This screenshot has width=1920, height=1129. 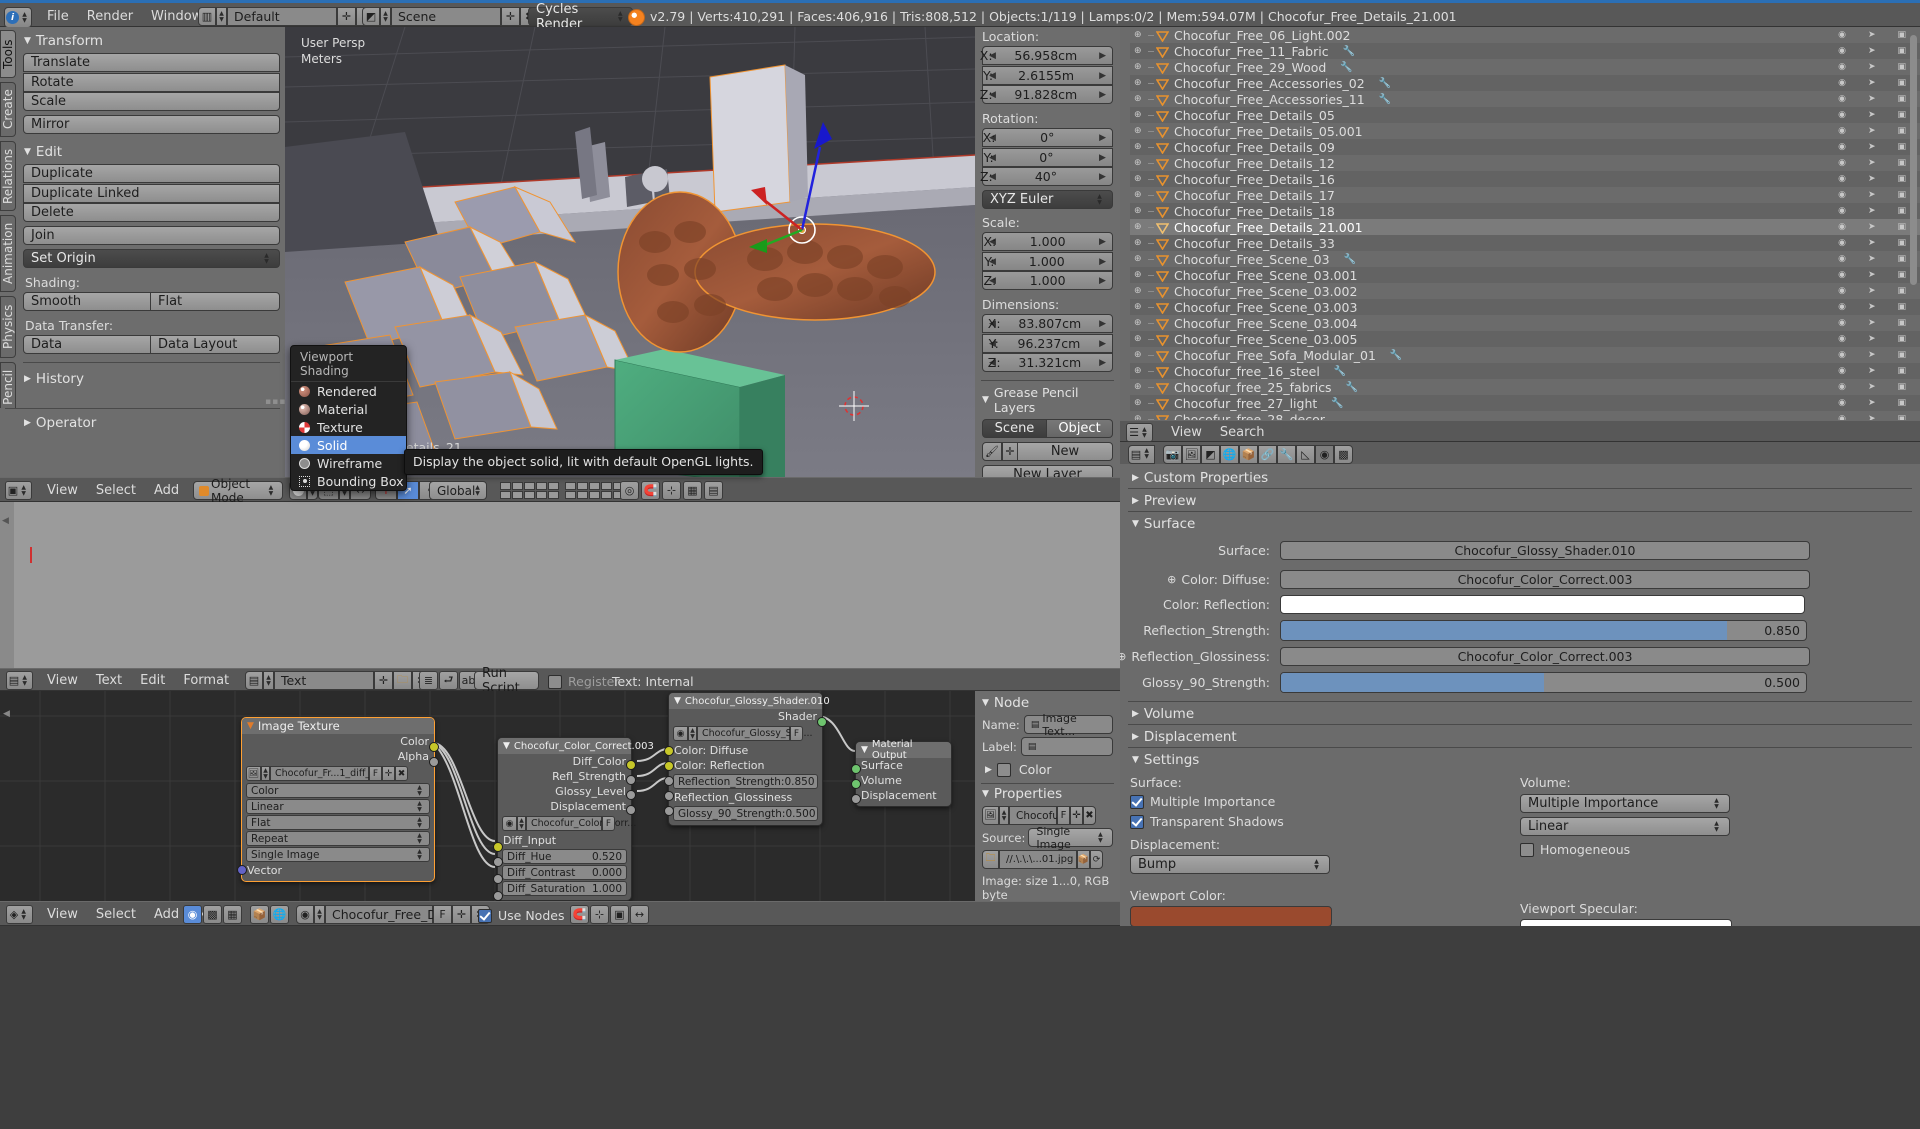 I want to click on texture-nodes-icon: ▦, so click(x=232, y=914).